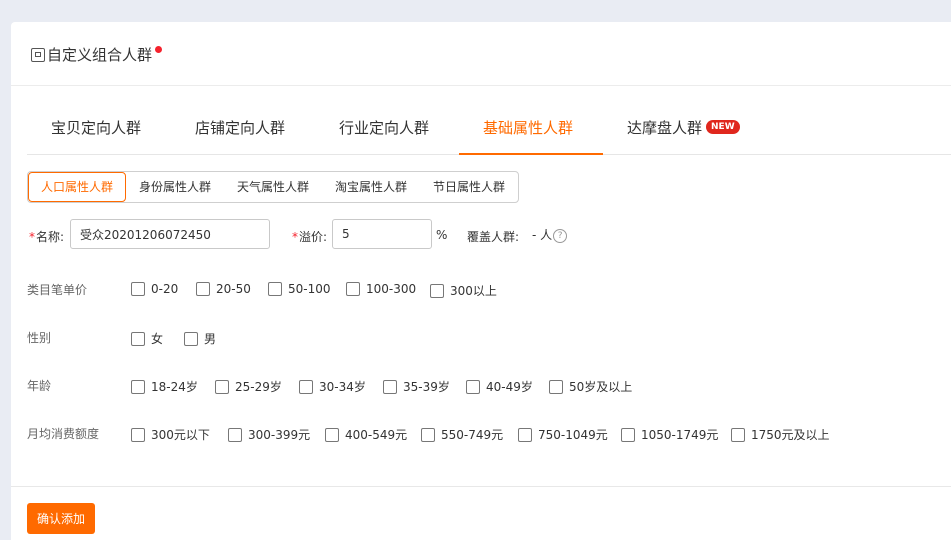 This screenshot has width=951, height=540. Describe the element at coordinates (200, 338) in the screenshot. I see `checkbox-option: 男` at that location.